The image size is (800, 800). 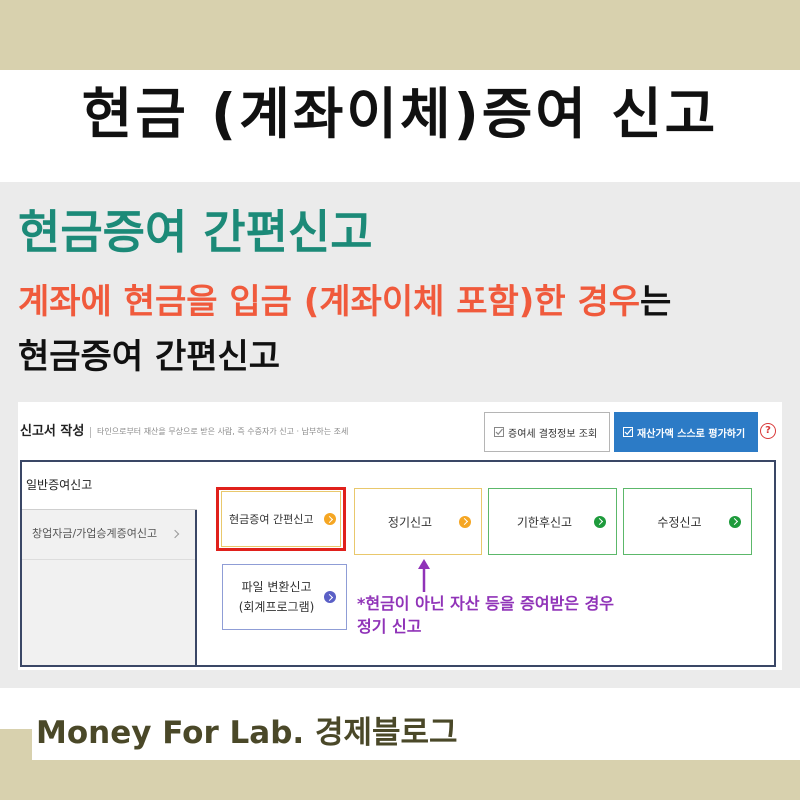 I want to click on option-amended-report-button: 수정신고, so click(x=687, y=521).